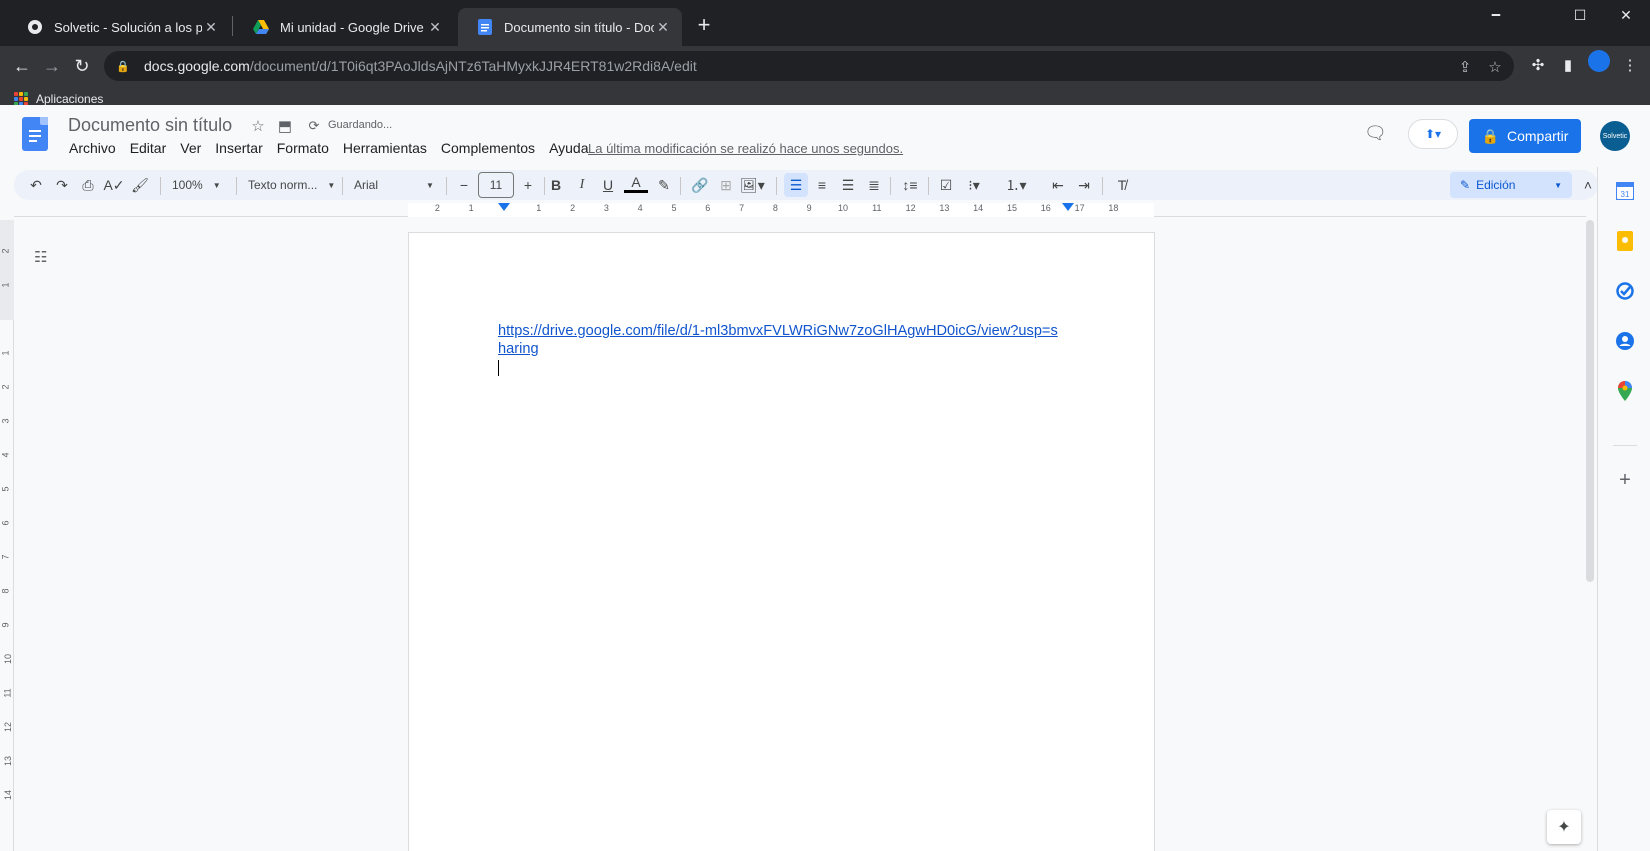  I want to click on share-button: 🔒 Compartir, so click(1525, 136).